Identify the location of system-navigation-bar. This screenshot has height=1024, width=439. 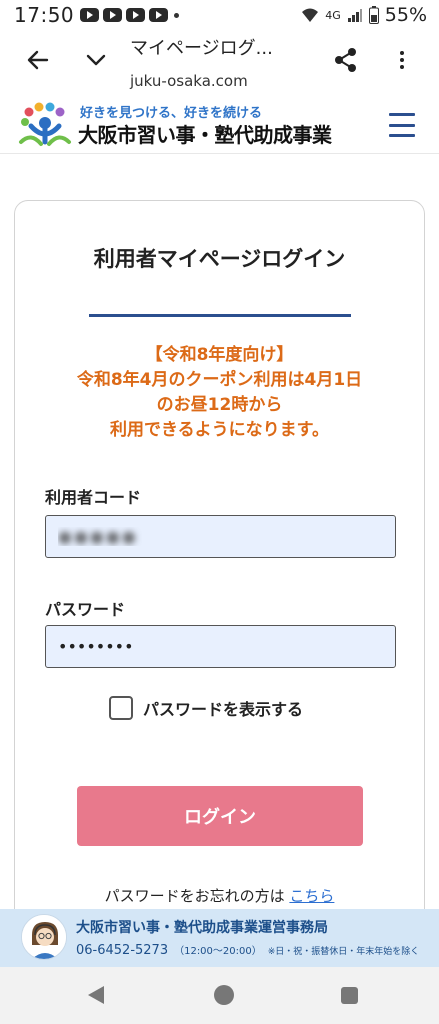
(219, 995).